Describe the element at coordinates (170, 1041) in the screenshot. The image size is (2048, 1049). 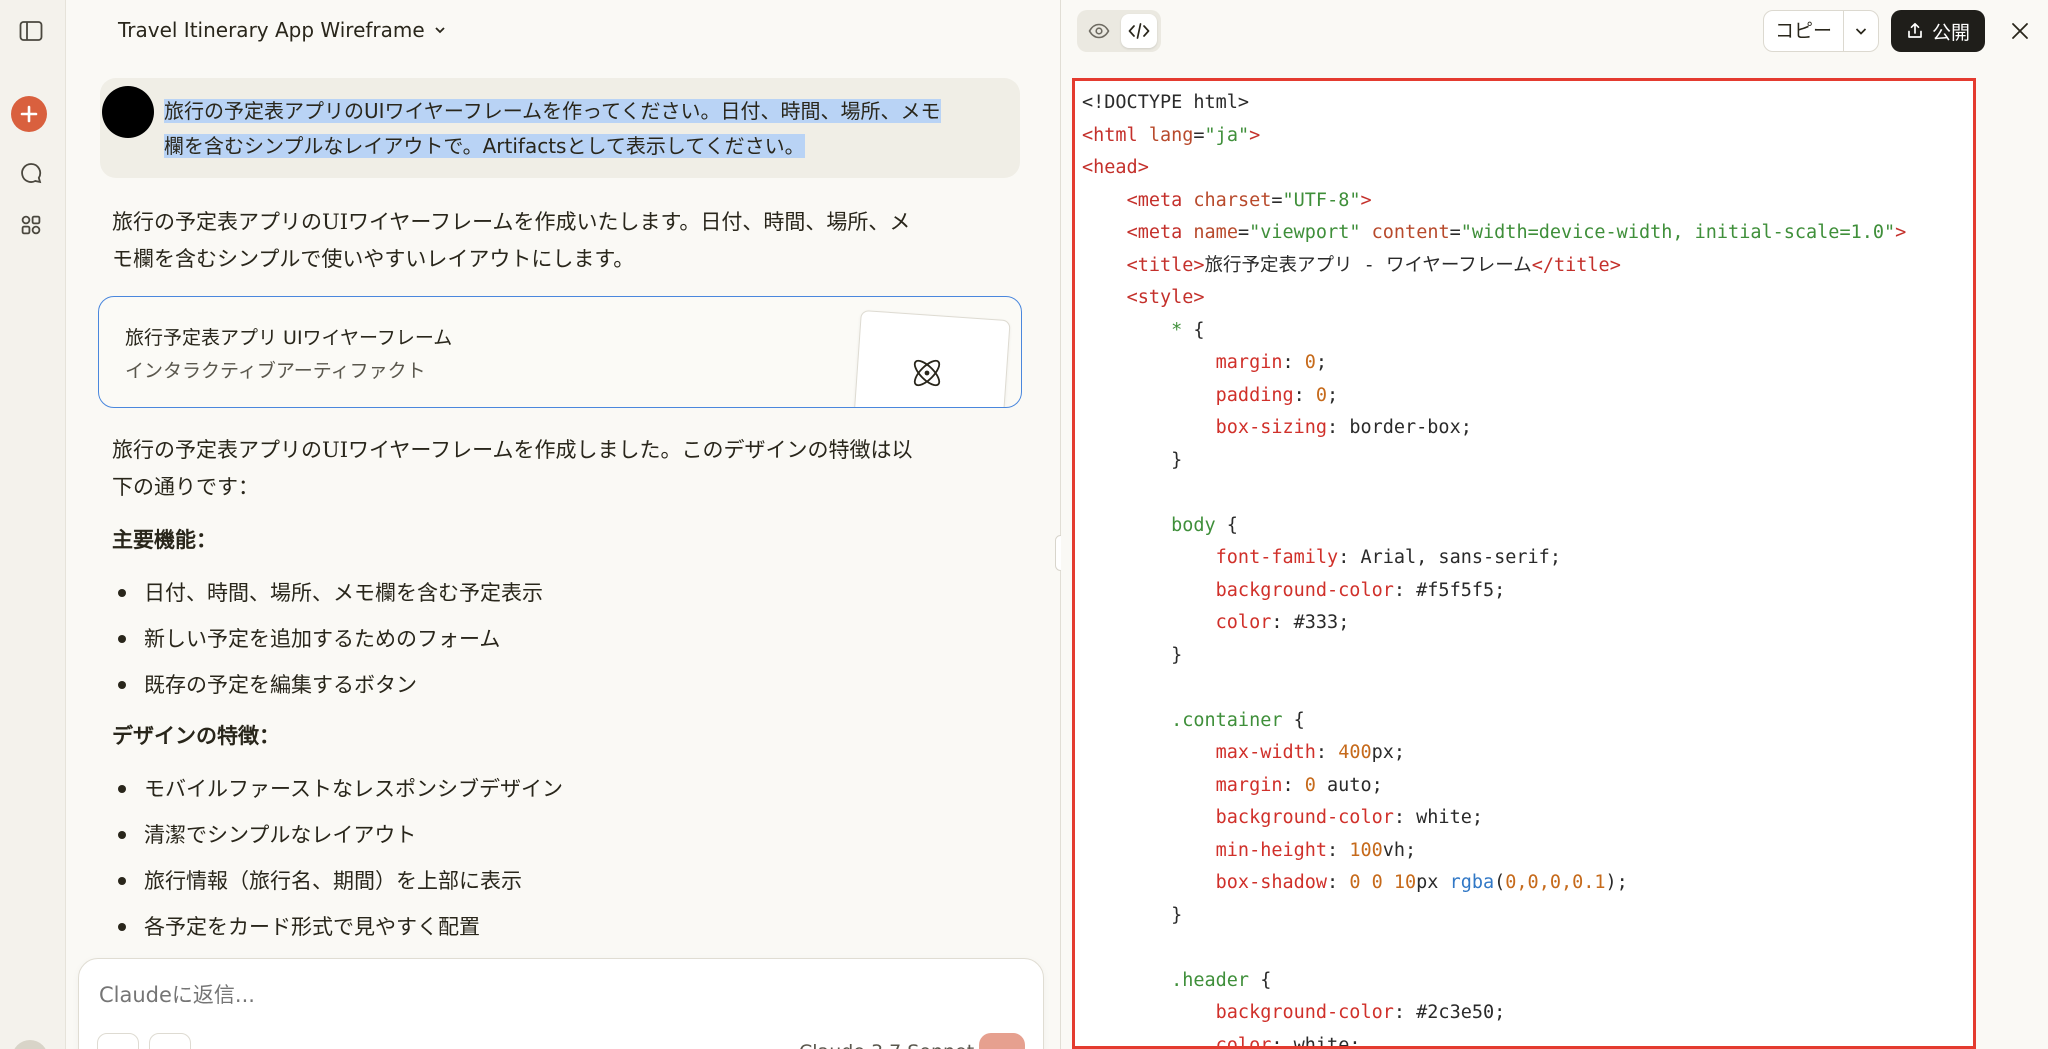
I see `tools-button` at that location.